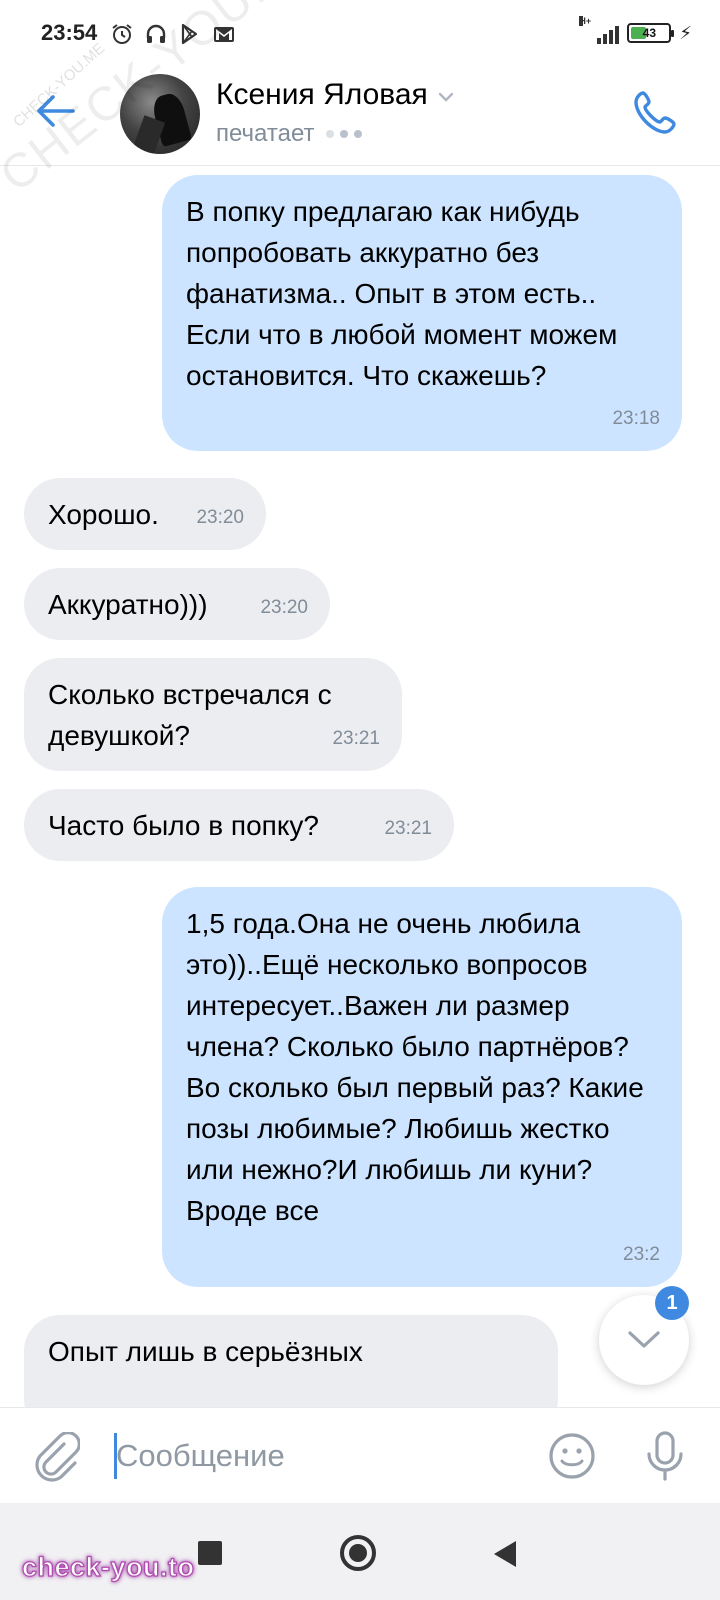  What do you see at coordinates (265, 133) in the screenshot?
I see `typing-status: печатает` at bounding box center [265, 133].